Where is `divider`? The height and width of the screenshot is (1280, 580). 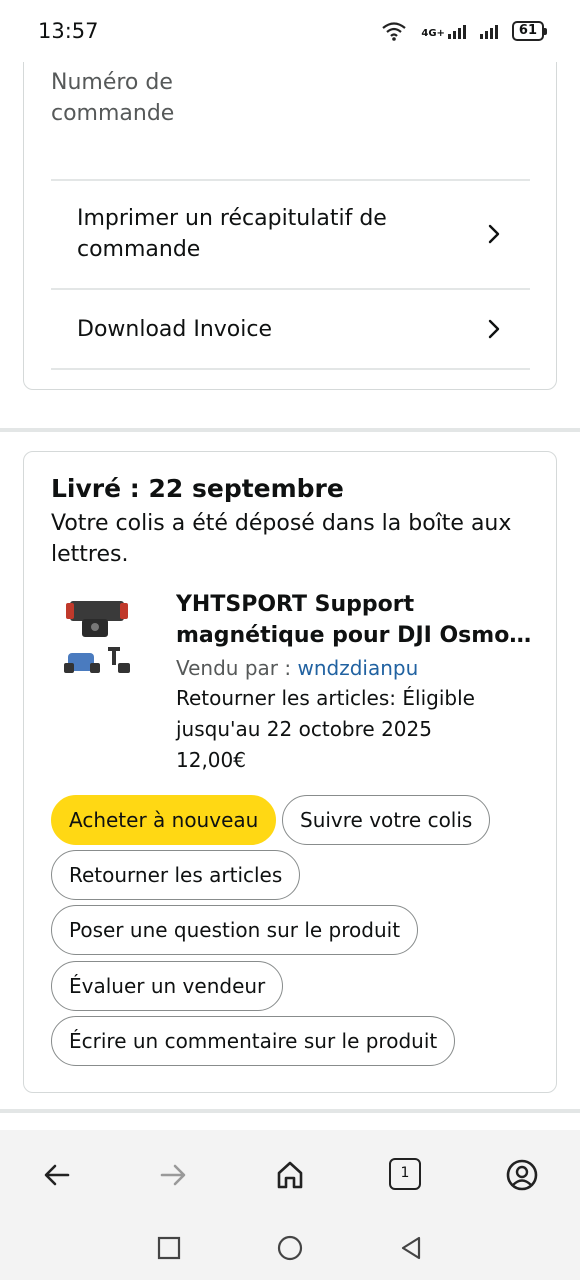
divider is located at coordinates (290, 369).